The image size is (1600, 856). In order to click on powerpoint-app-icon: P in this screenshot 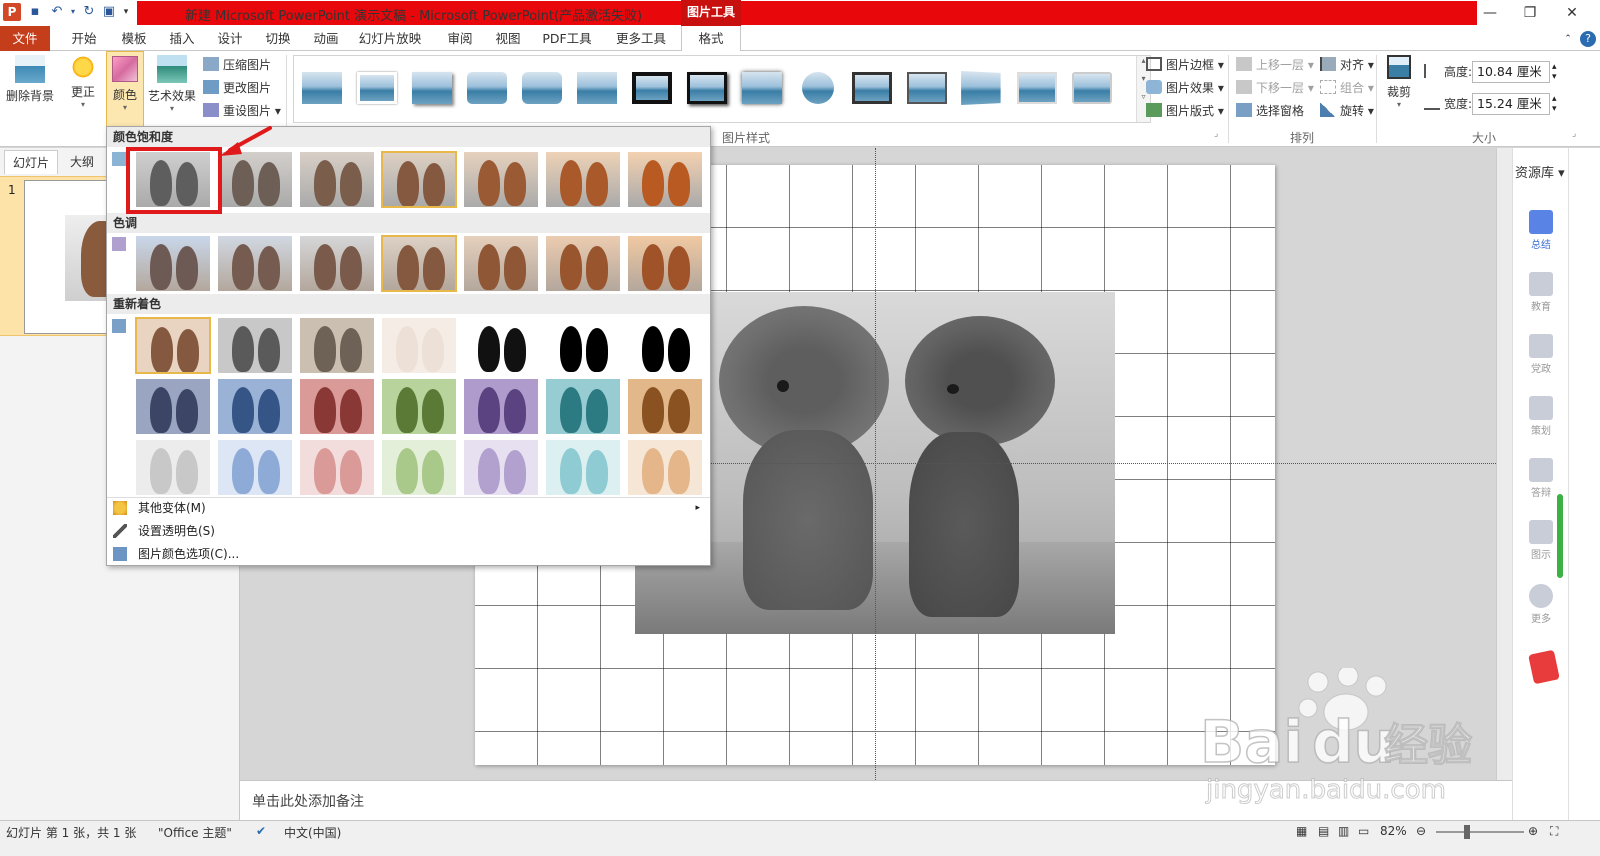, I will do `click(12, 12)`.